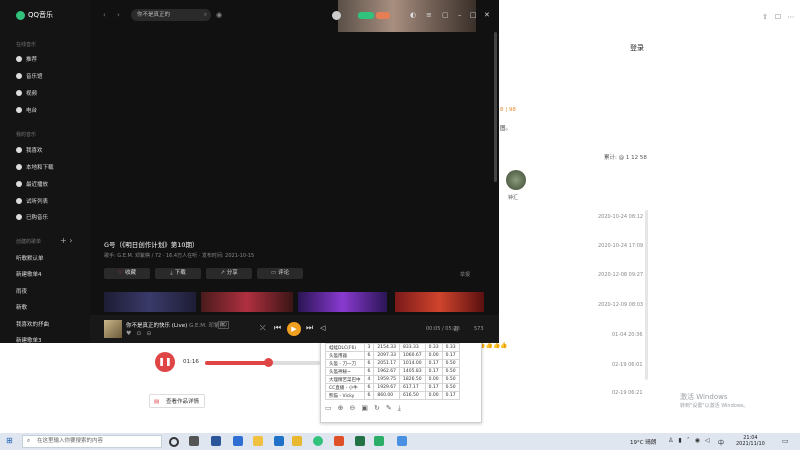 Image resolution: width=800 pixels, height=450 pixels. Describe the element at coordinates (643, 442) in the screenshot. I see `weather-widget: 19°C 晴朗` at that location.